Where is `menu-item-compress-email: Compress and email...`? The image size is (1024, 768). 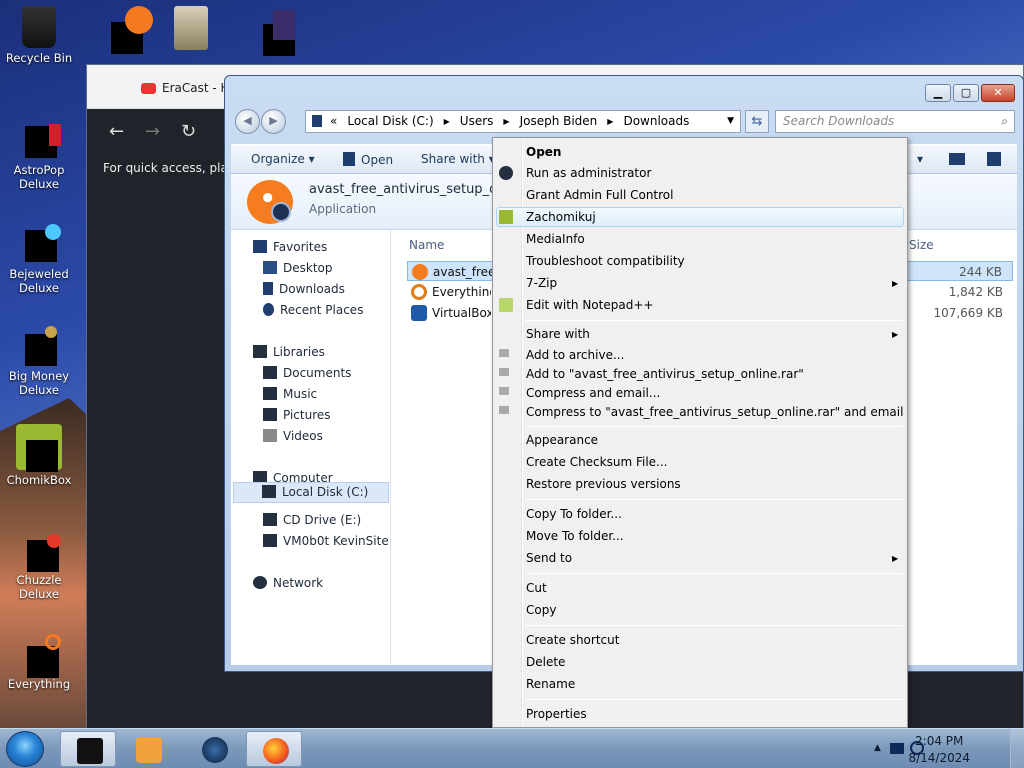 menu-item-compress-email: Compress and email... is located at coordinates (593, 393).